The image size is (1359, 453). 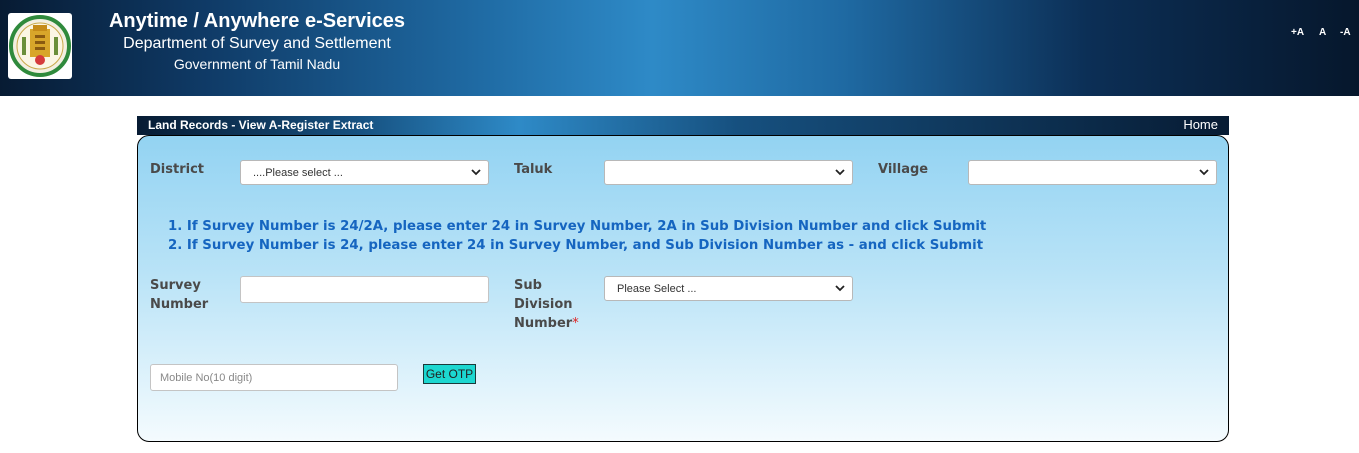 I want to click on mobile-number-placeholder: Mobile No(10 digit), so click(x=206, y=378).